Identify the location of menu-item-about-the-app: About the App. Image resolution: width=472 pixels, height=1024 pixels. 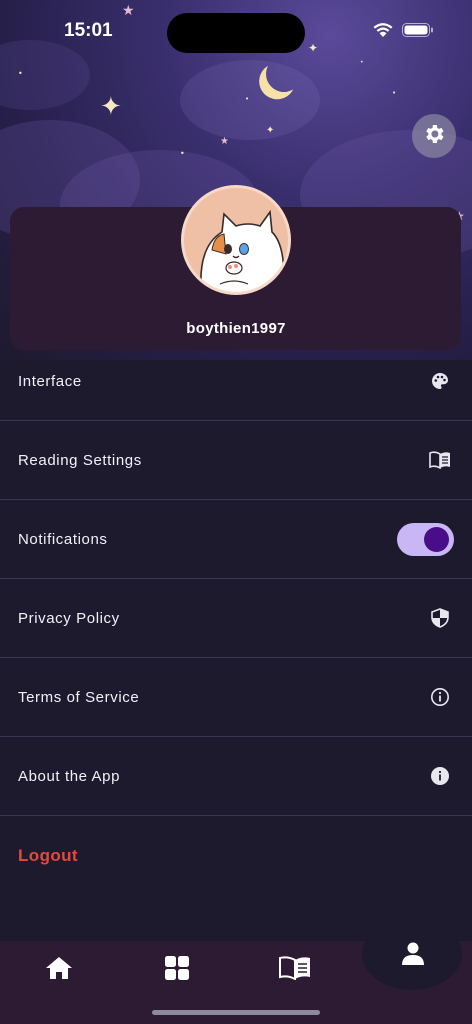
(236, 776).